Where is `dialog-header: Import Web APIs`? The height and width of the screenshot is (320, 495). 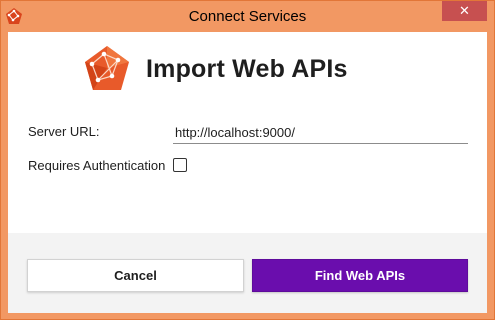 dialog-header: Import Web APIs is located at coordinates (215, 69).